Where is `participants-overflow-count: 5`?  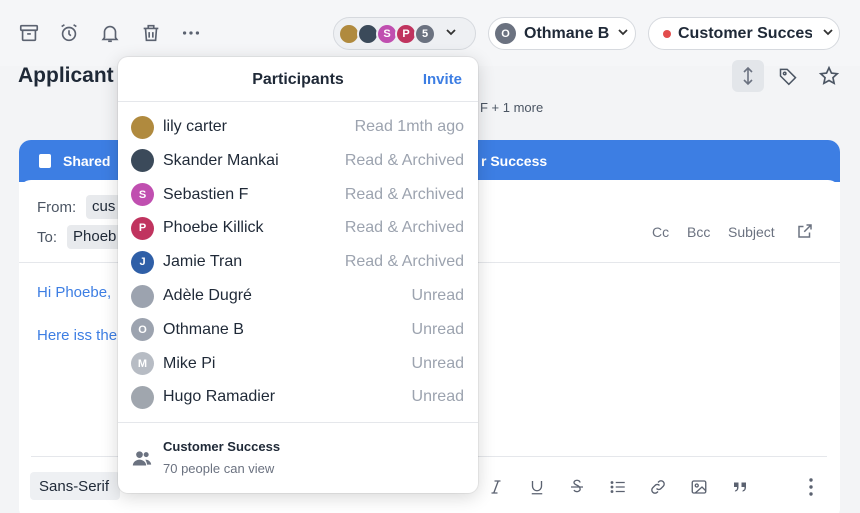 participants-overflow-count: 5 is located at coordinates (425, 33).